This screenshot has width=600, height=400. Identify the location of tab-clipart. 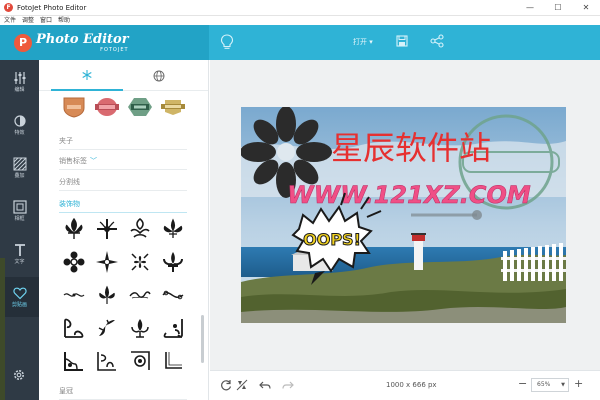
(87, 75).